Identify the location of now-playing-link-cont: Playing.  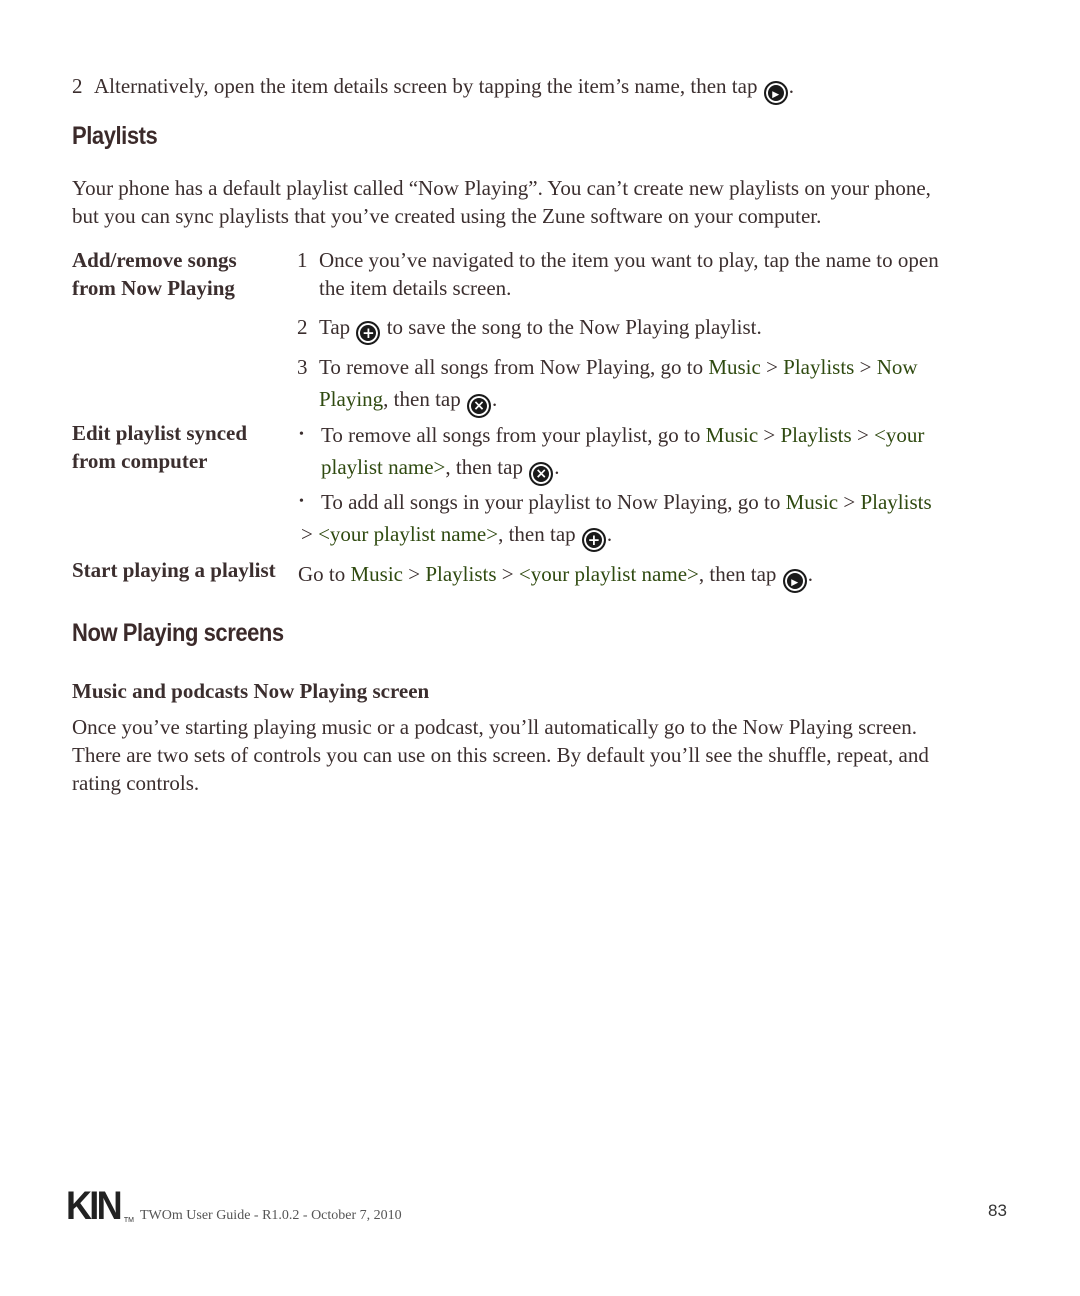
(351, 399).